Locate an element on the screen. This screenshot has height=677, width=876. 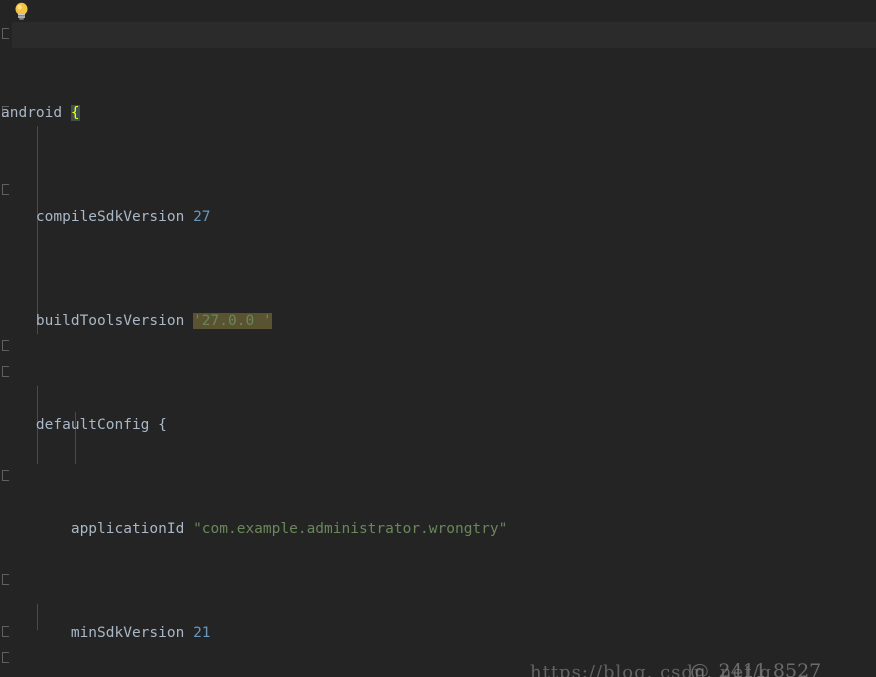
token-compileSdkVersion-value: 27 is located at coordinates (202, 217).